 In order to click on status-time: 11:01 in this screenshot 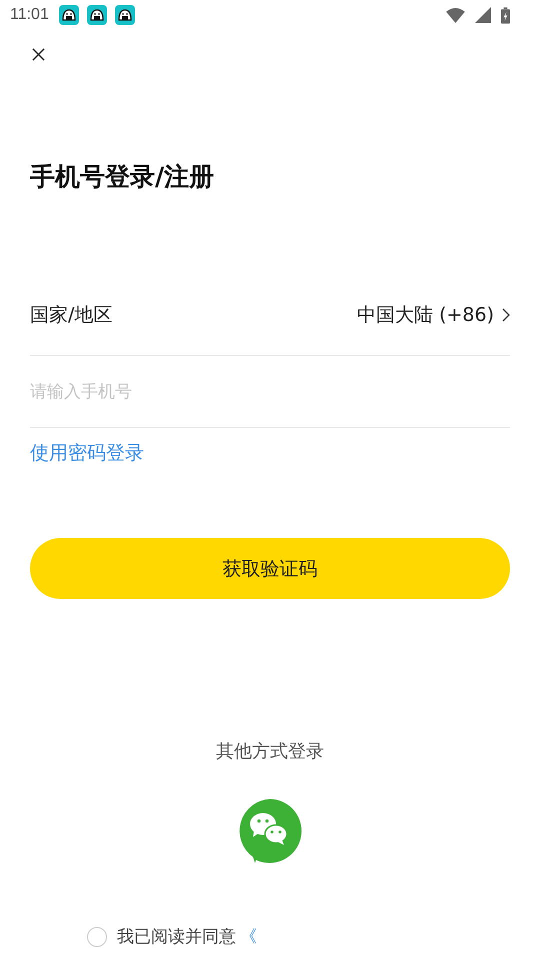, I will do `click(29, 15)`.